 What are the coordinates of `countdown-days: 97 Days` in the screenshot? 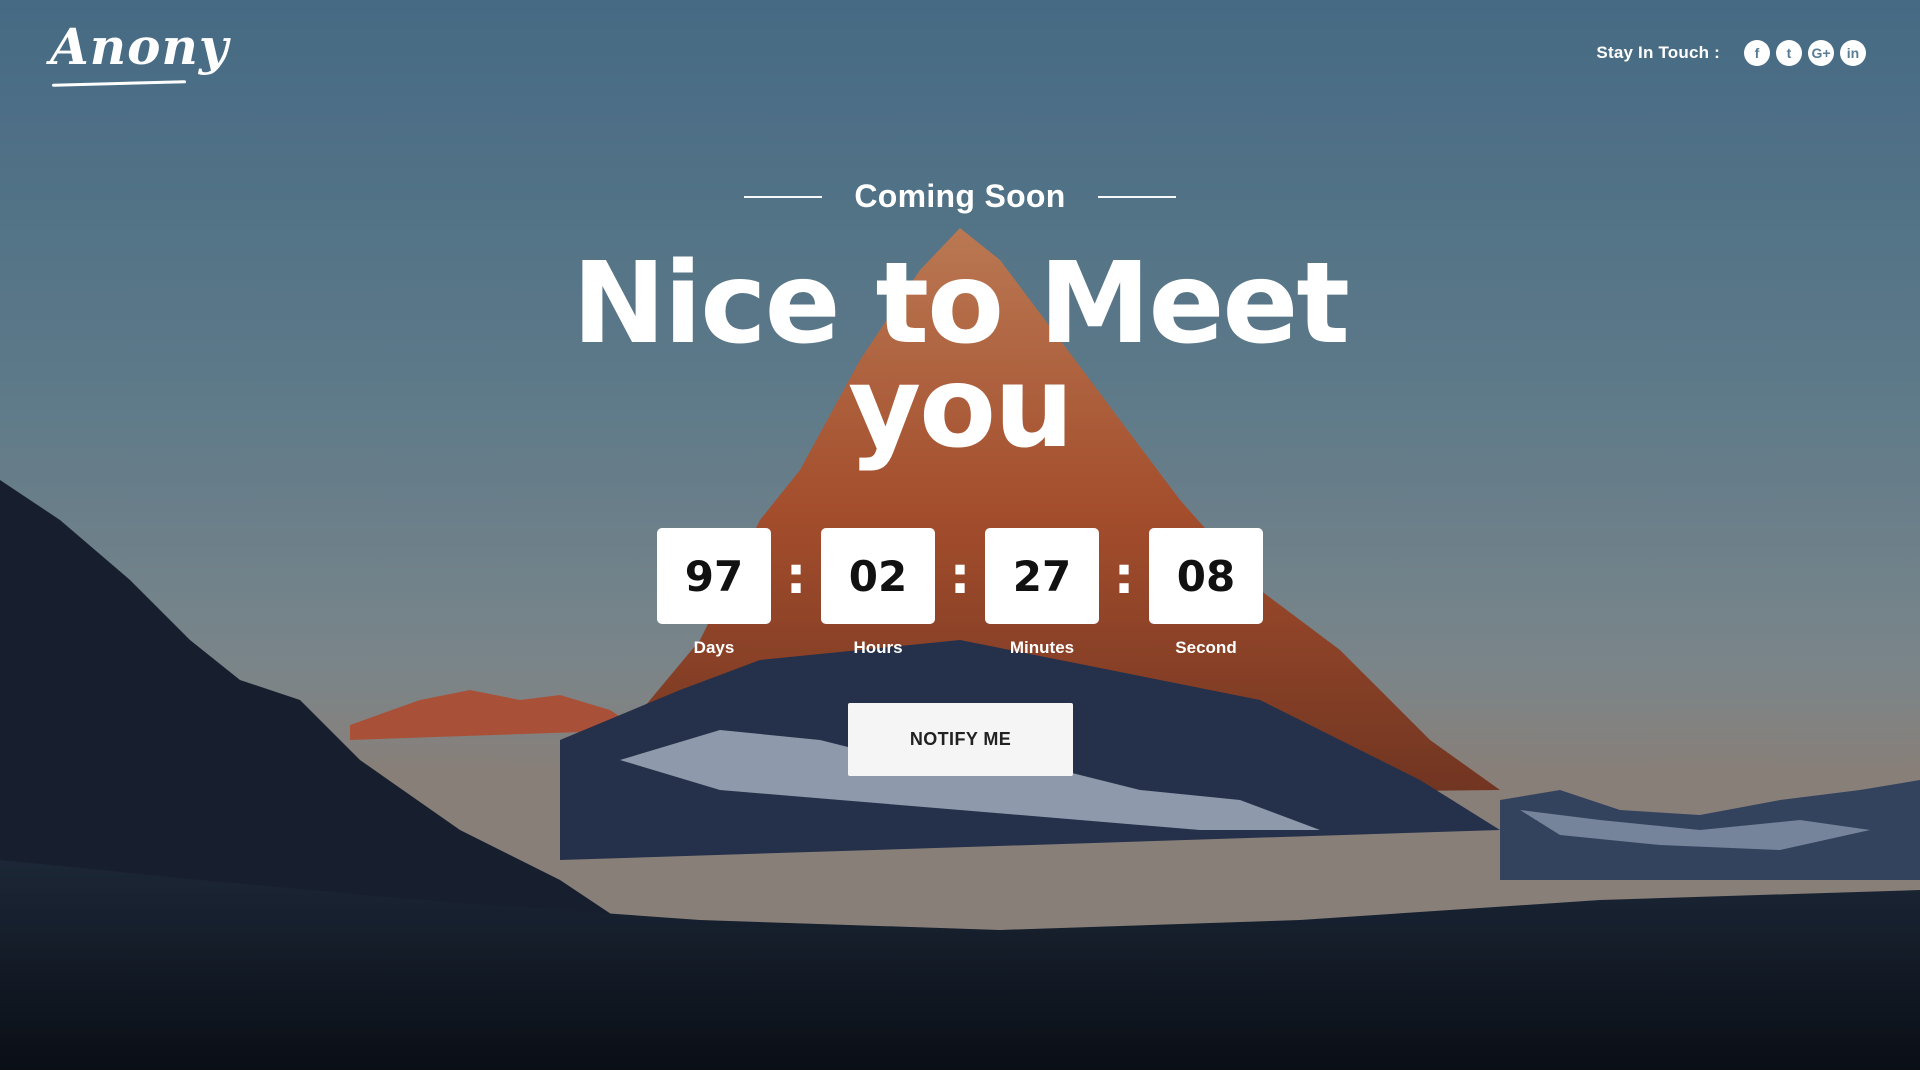 It's located at (714, 593).